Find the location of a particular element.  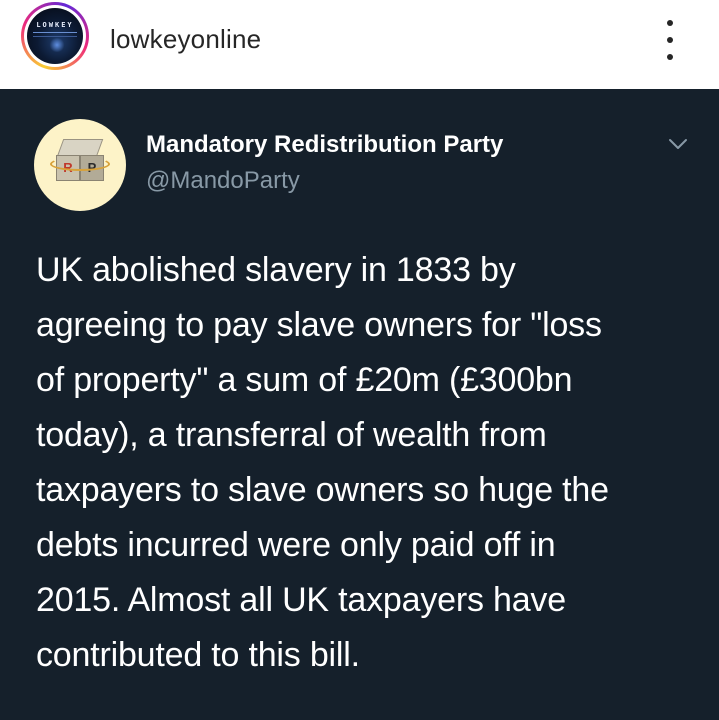

avatar-border: LOWKEY is located at coordinates (55, 36).